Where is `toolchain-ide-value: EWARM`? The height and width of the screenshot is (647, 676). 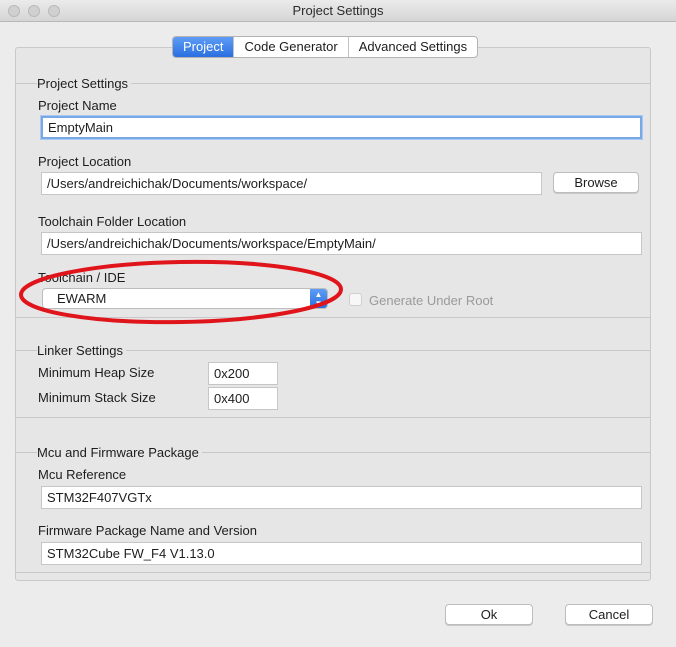
toolchain-ide-value: EWARM is located at coordinates (82, 298).